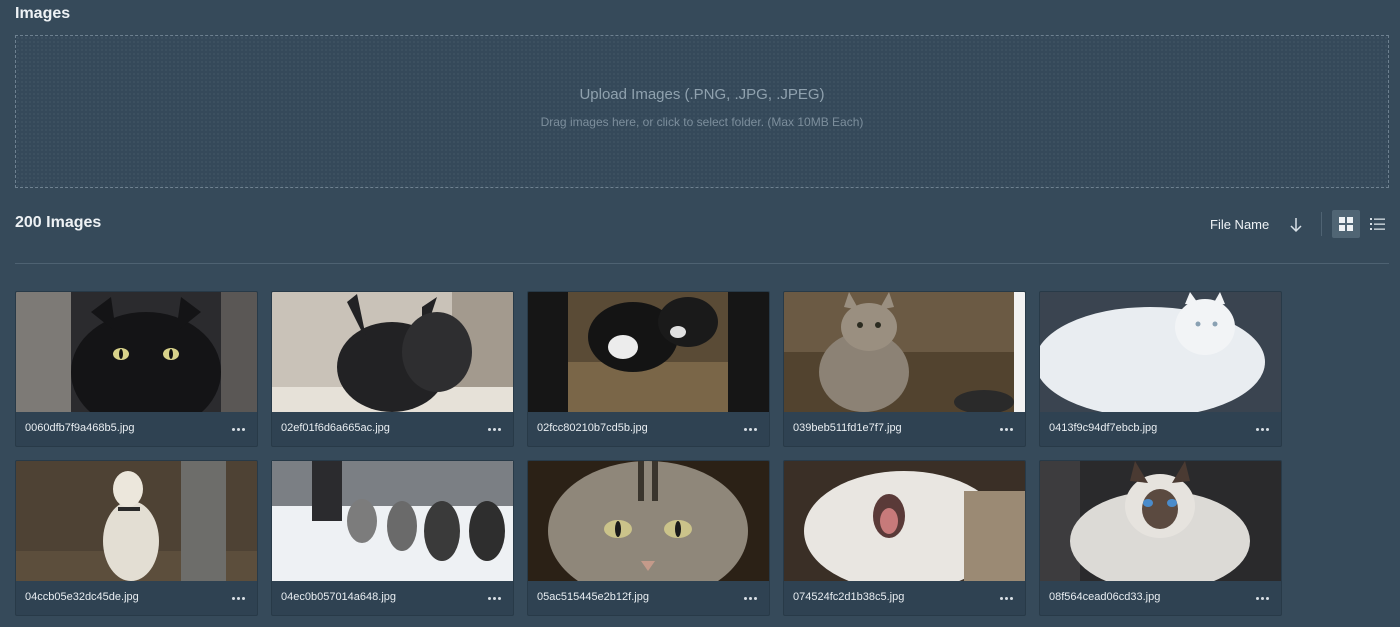  I want to click on image-card: 08f564cead06cd33.jpg, so click(1160, 538).